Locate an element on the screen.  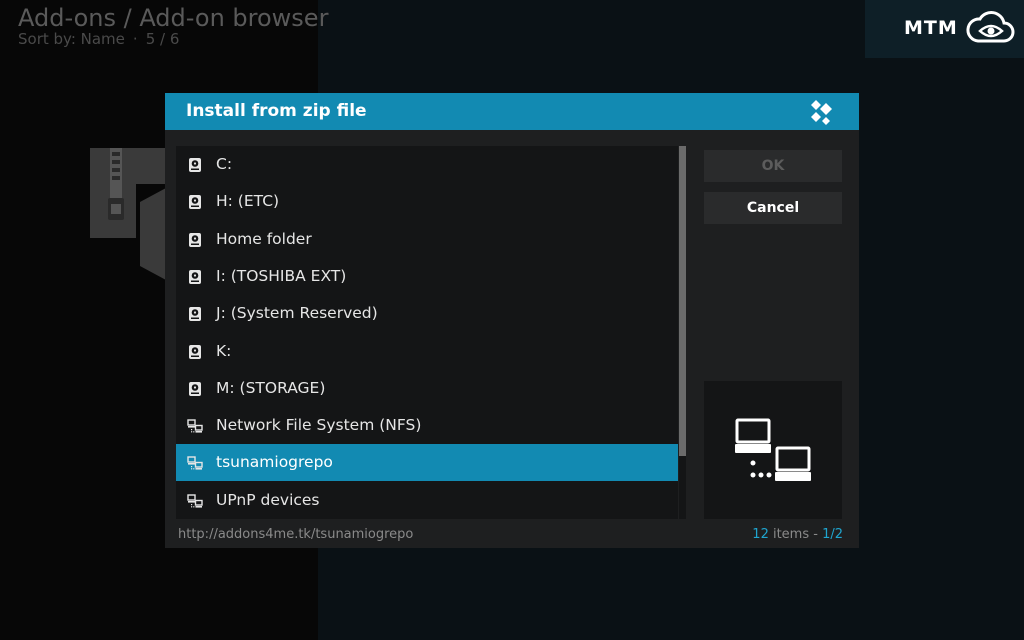
list-item-label: tsunamiogrepo is located at coordinates (274, 462).